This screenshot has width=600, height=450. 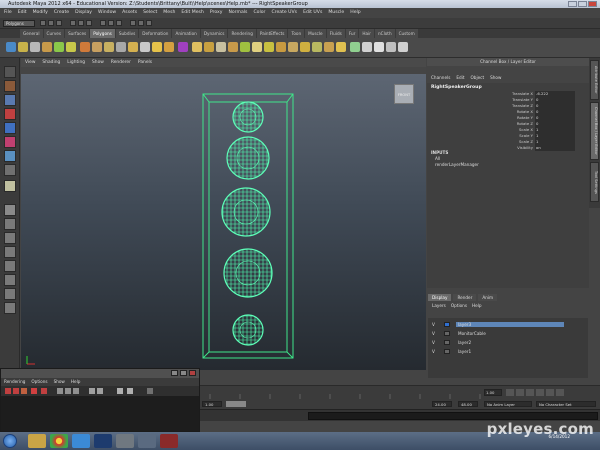 What do you see at coordinates (76, 62) in the screenshot?
I see `panel-menu-lighting: Lighting` at bounding box center [76, 62].